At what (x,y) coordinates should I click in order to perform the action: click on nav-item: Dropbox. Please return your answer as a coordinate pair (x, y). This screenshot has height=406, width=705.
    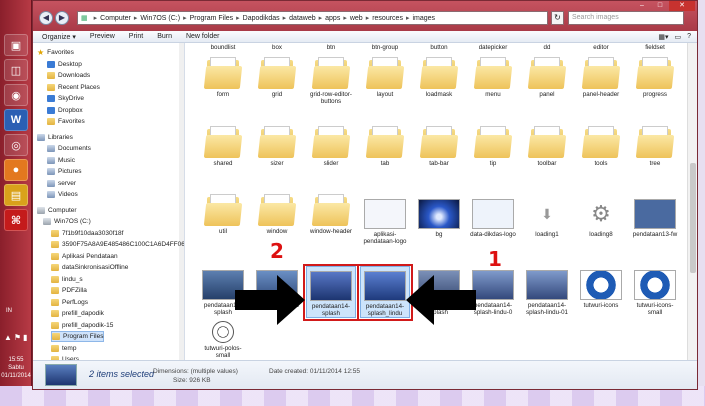
    Looking at the image, I should click on (65, 110).